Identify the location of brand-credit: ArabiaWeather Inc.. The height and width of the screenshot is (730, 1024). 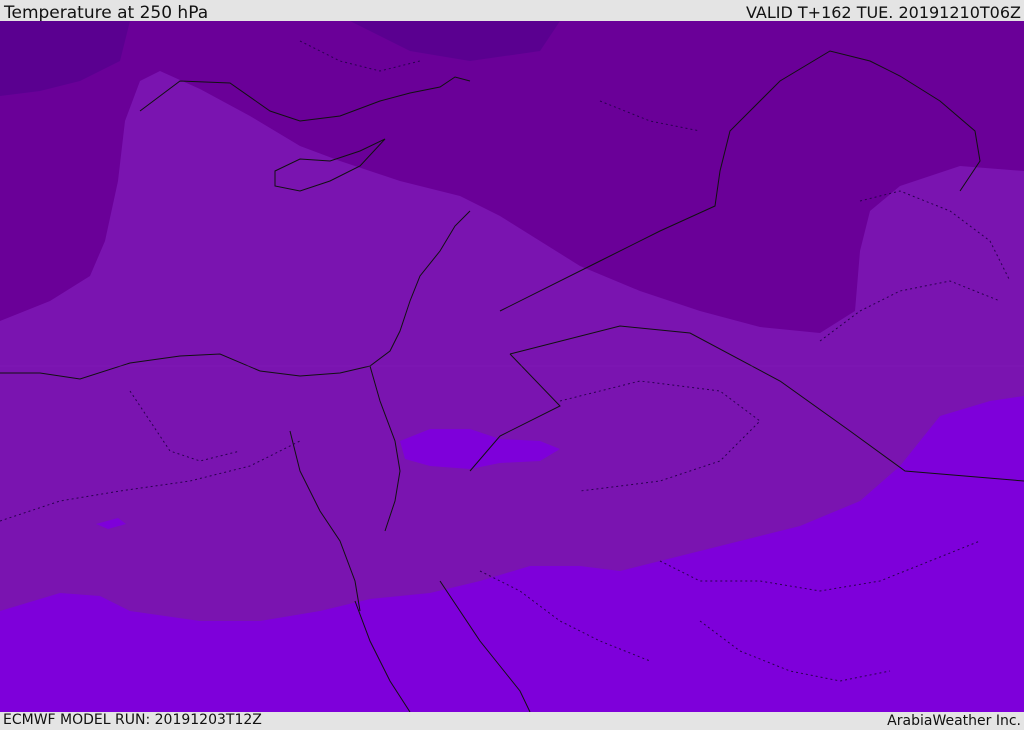
(954, 721).